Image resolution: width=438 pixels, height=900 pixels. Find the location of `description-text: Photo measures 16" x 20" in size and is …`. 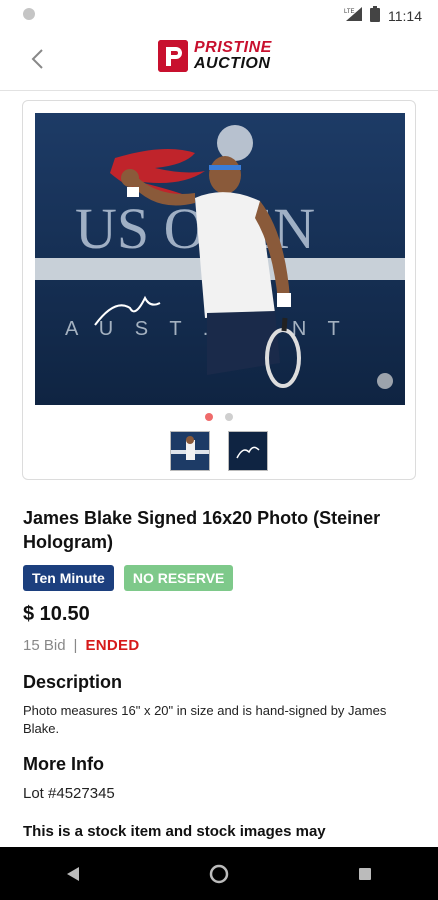

description-text: Photo measures 16" x 20" in size and is … is located at coordinates (205, 719).